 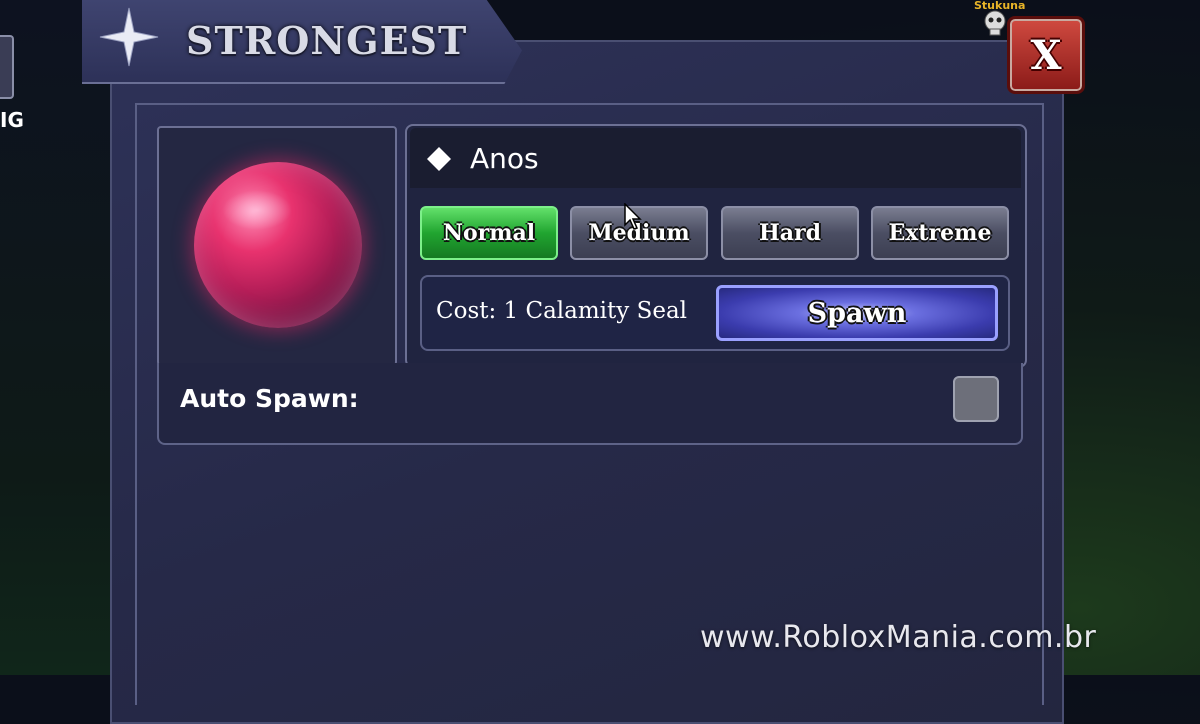 I want to click on difficulty-hard-button: Hard, so click(x=790, y=233).